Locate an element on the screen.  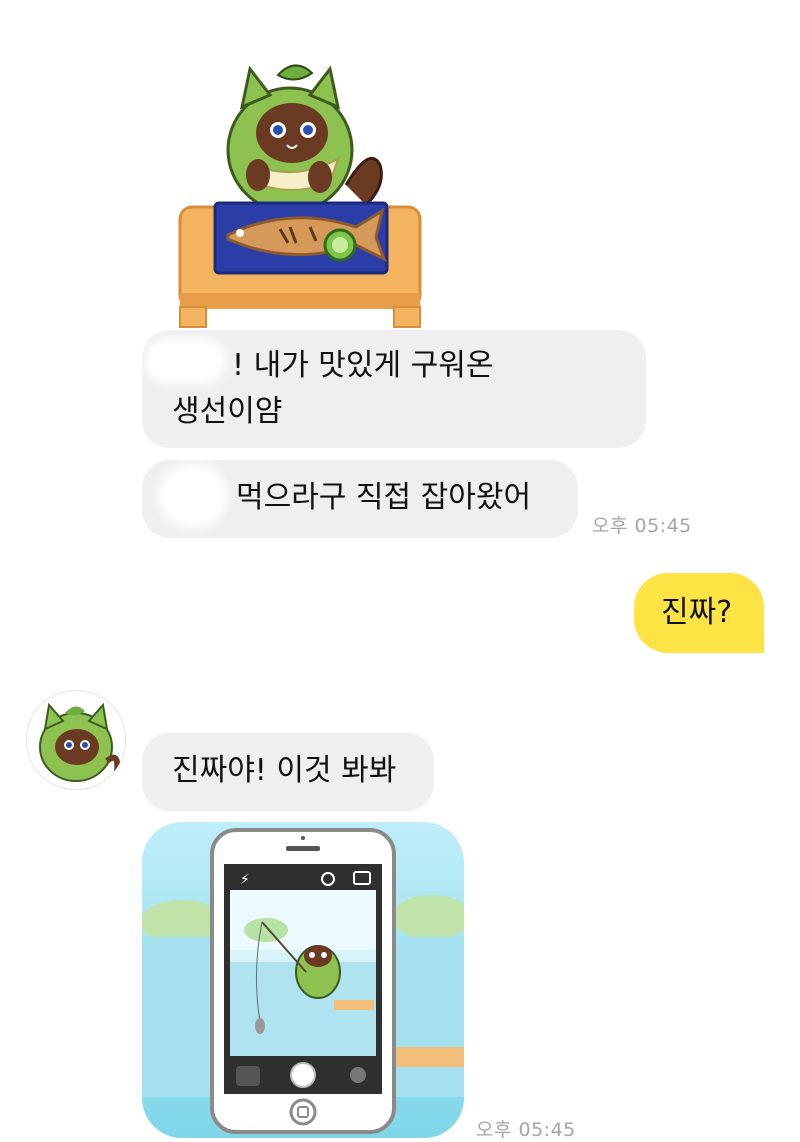
cat-phone-fishing-sticker-icon: ⚡ is located at coordinates (306, 980).